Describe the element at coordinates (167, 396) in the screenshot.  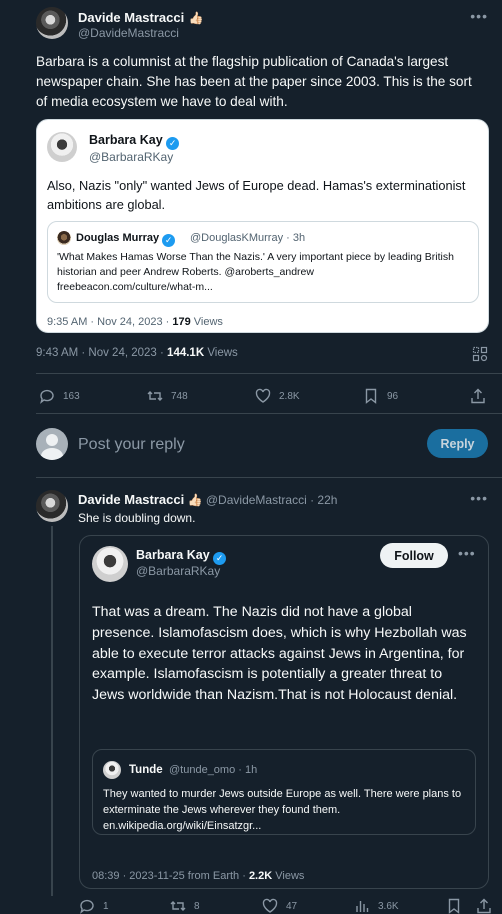
I see `retweet-action-button: 748` at that location.